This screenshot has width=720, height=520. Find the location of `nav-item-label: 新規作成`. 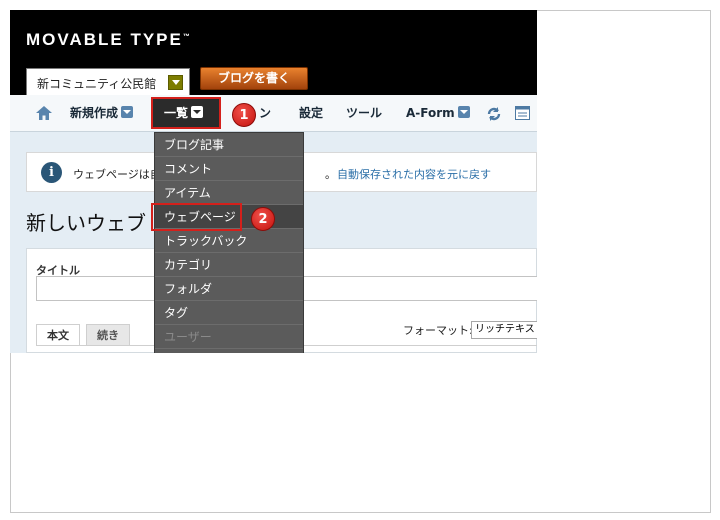

nav-item-label: 新規作成 is located at coordinates (94, 113).